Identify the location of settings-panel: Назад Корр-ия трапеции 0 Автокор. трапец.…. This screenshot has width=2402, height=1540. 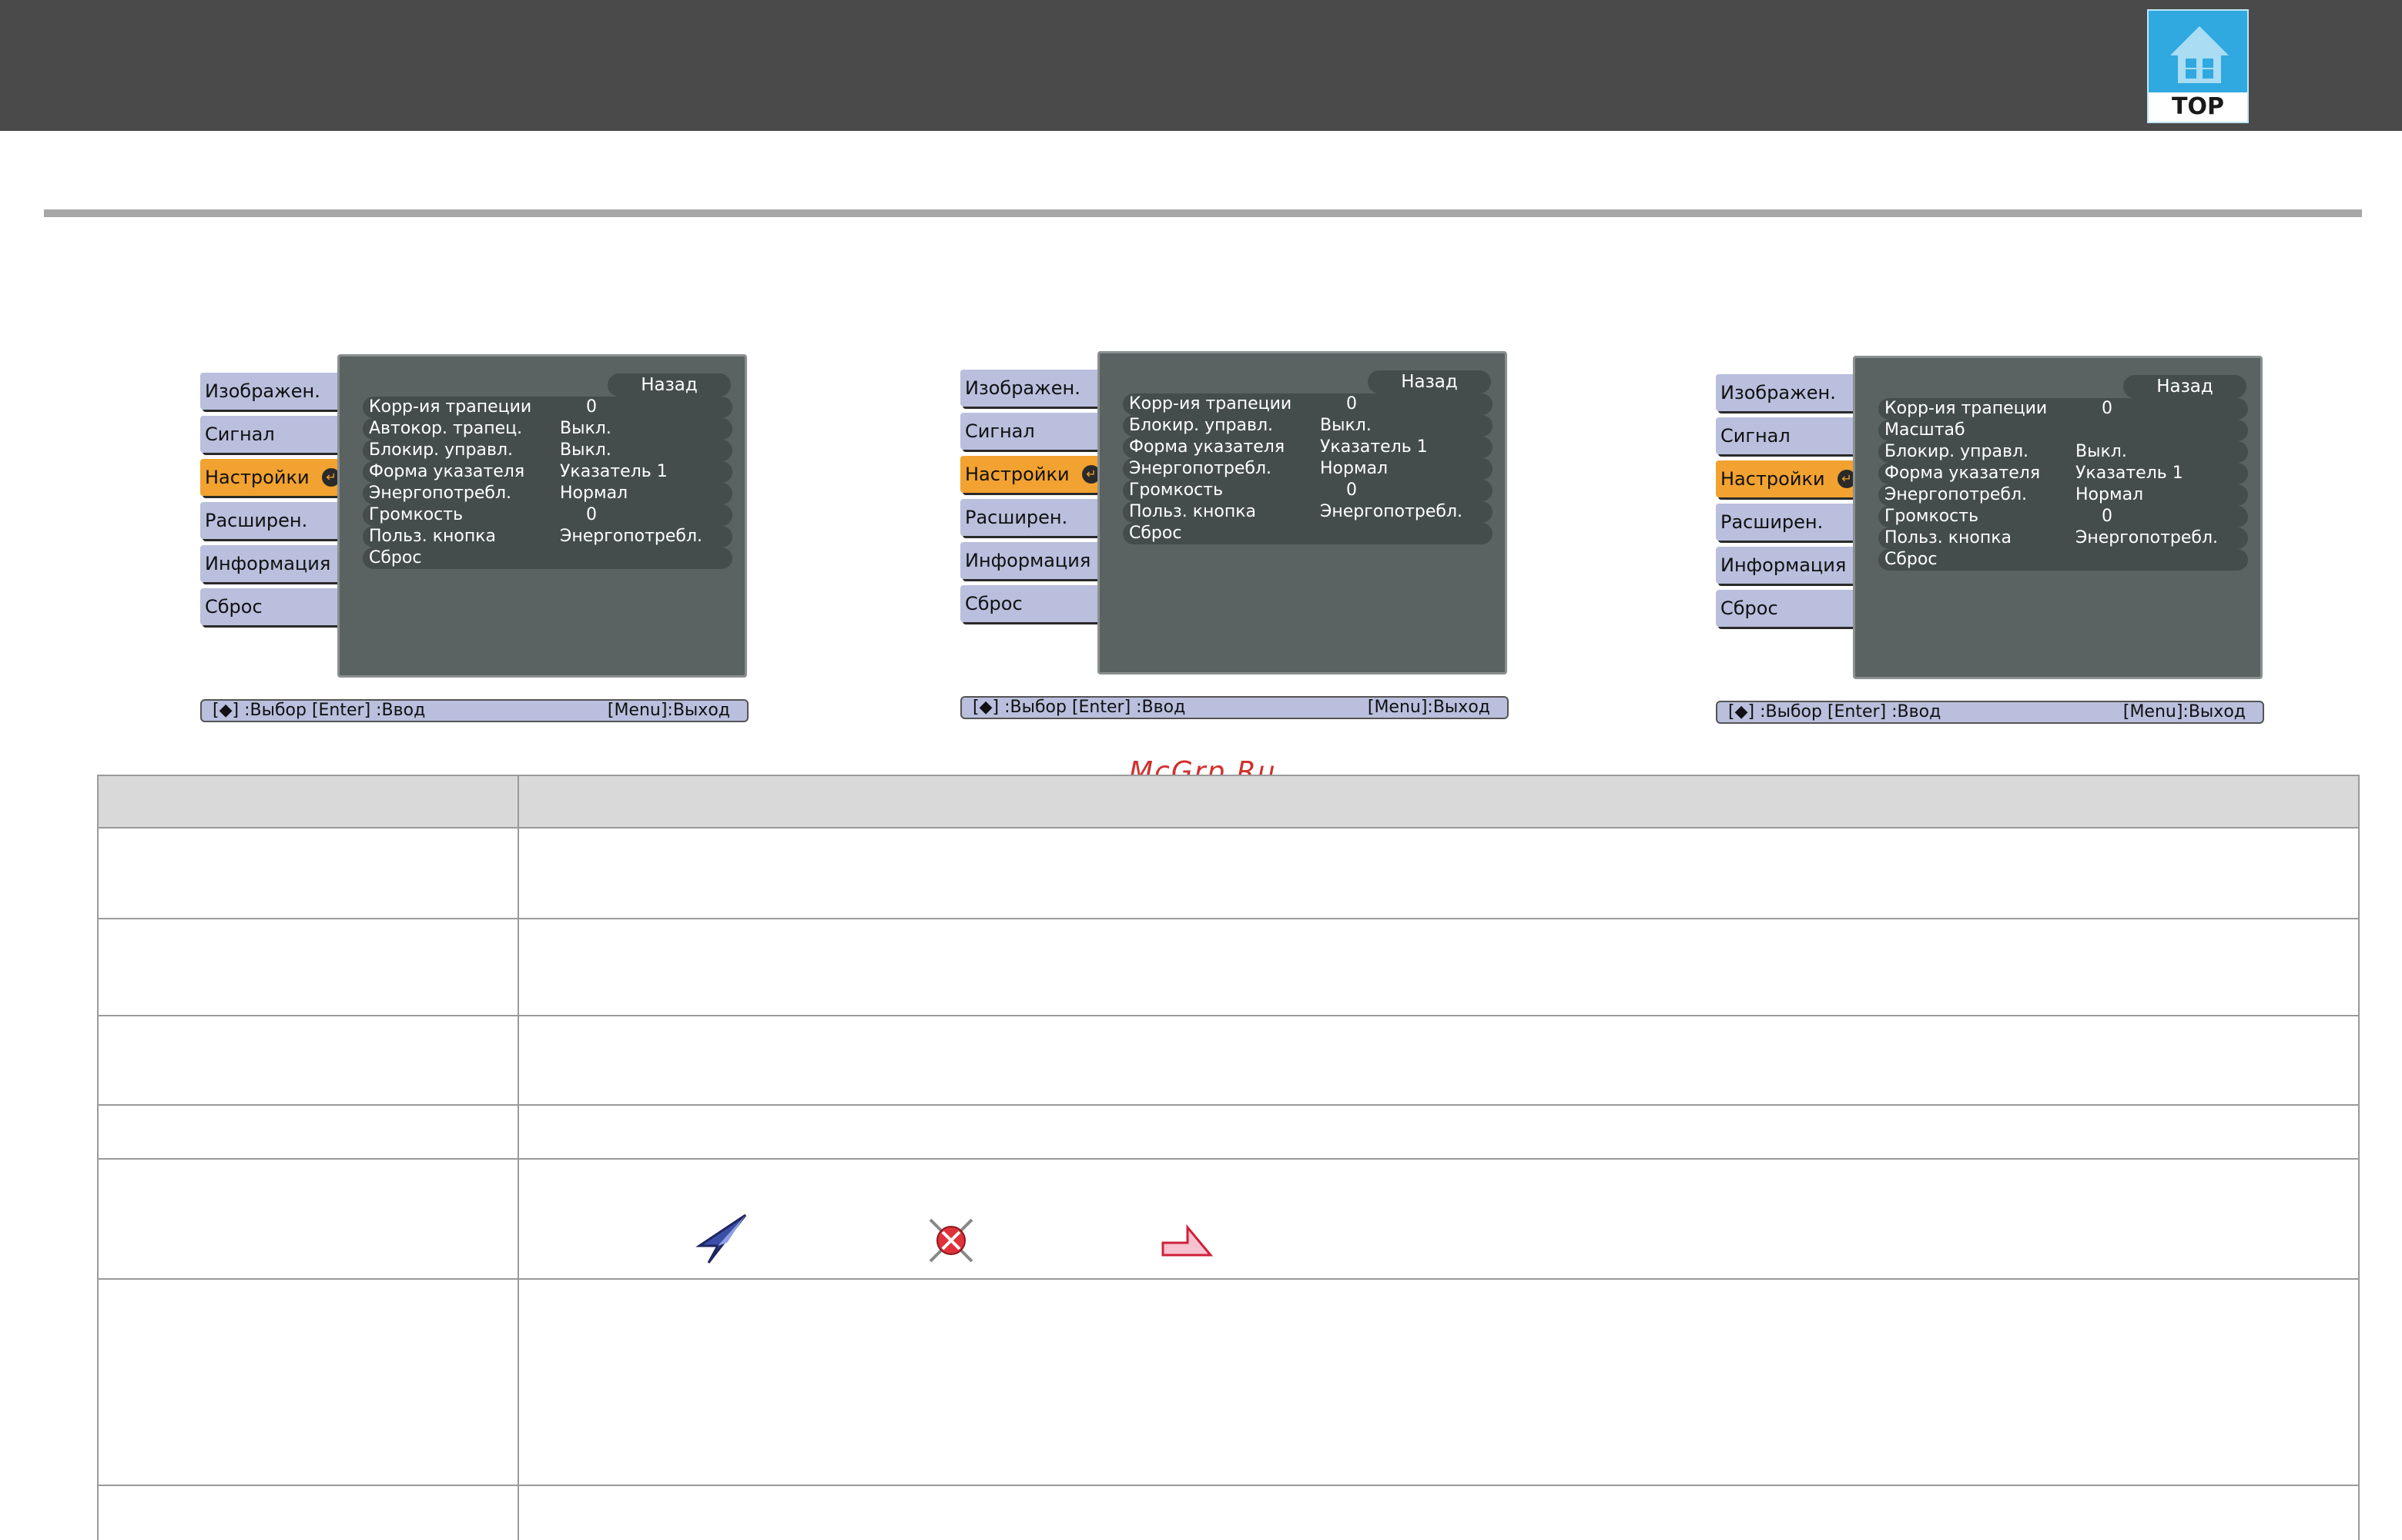
(542, 516).